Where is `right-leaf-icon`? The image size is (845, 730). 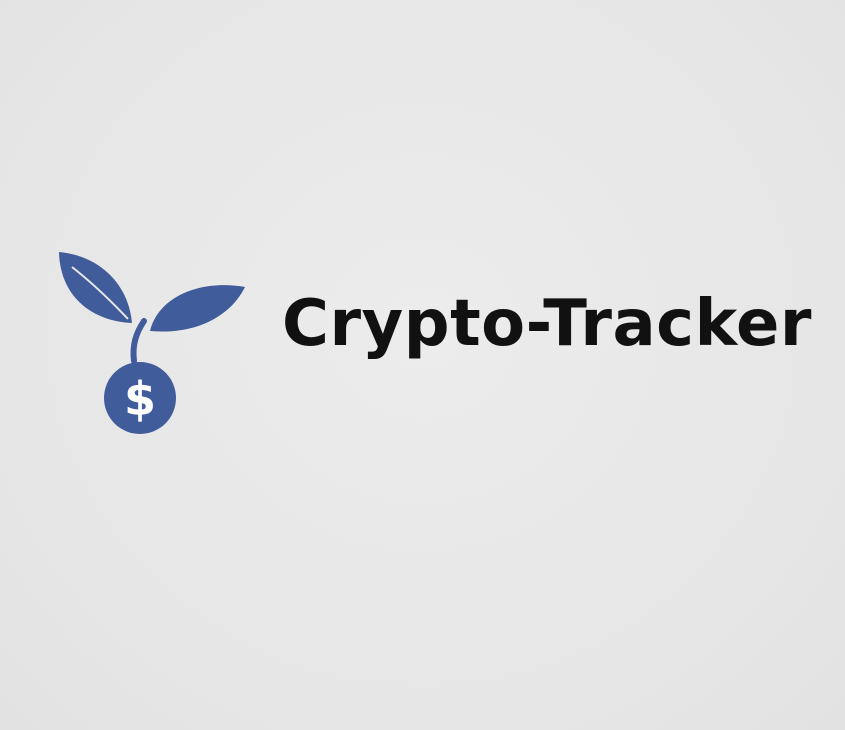 right-leaf-icon is located at coordinates (197, 308).